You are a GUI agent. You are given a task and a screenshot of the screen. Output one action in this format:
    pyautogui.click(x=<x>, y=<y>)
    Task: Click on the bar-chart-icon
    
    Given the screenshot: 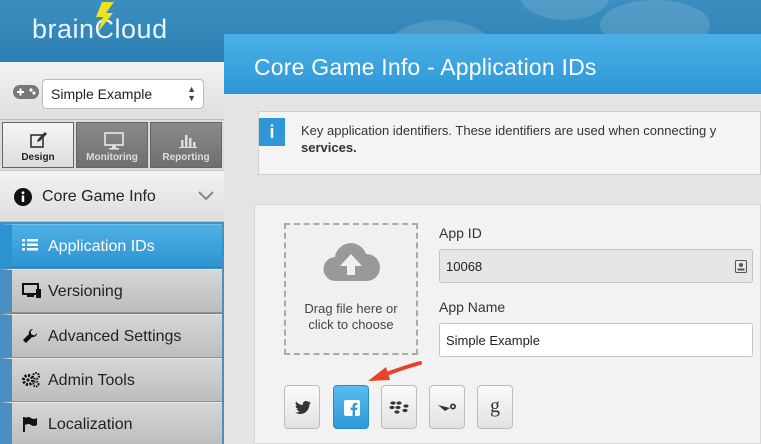 What is the action you would take?
    pyautogui.click(x=188, y=141)
    